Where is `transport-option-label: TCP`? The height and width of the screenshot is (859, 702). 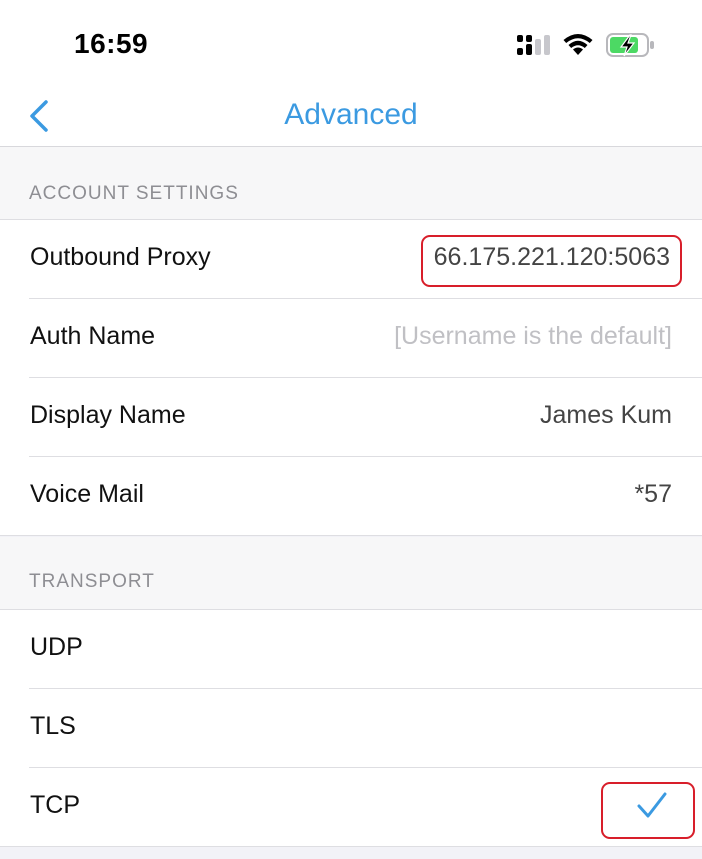 transport-option-label: TCP is located at coordinates (55, 805).